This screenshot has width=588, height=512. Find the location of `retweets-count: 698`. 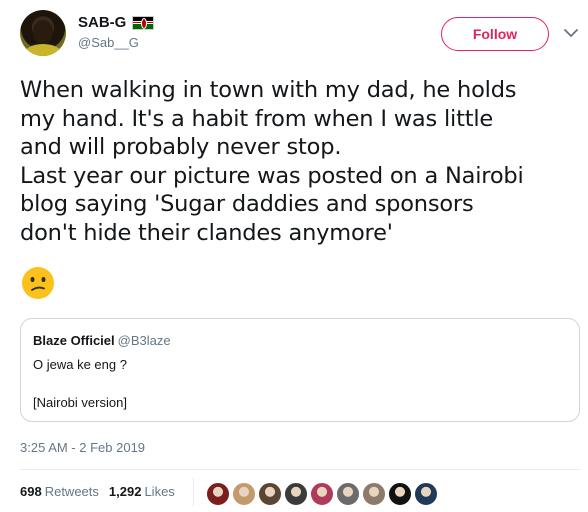

retweets-count: 698 is located at coordinates (31, 491).